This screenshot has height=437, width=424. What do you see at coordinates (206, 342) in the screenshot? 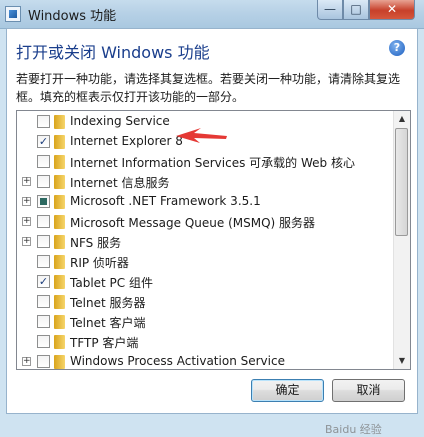
I see `feature-row: TFTP 客户端` at bounding box center [206, 342].